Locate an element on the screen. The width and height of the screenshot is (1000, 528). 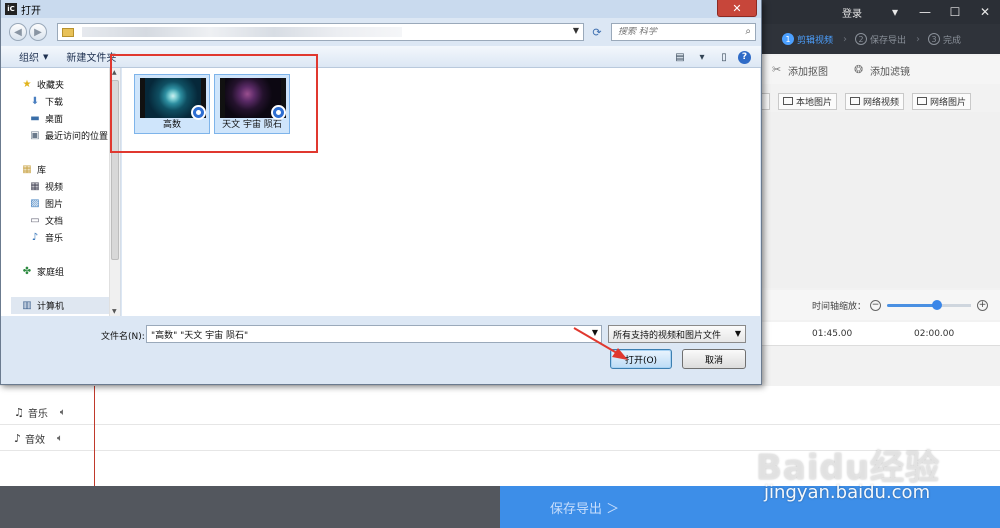
address-bar-row: ◀ ▶ ▼ ⟳ ⌕ is located at coordinates (381, 32).